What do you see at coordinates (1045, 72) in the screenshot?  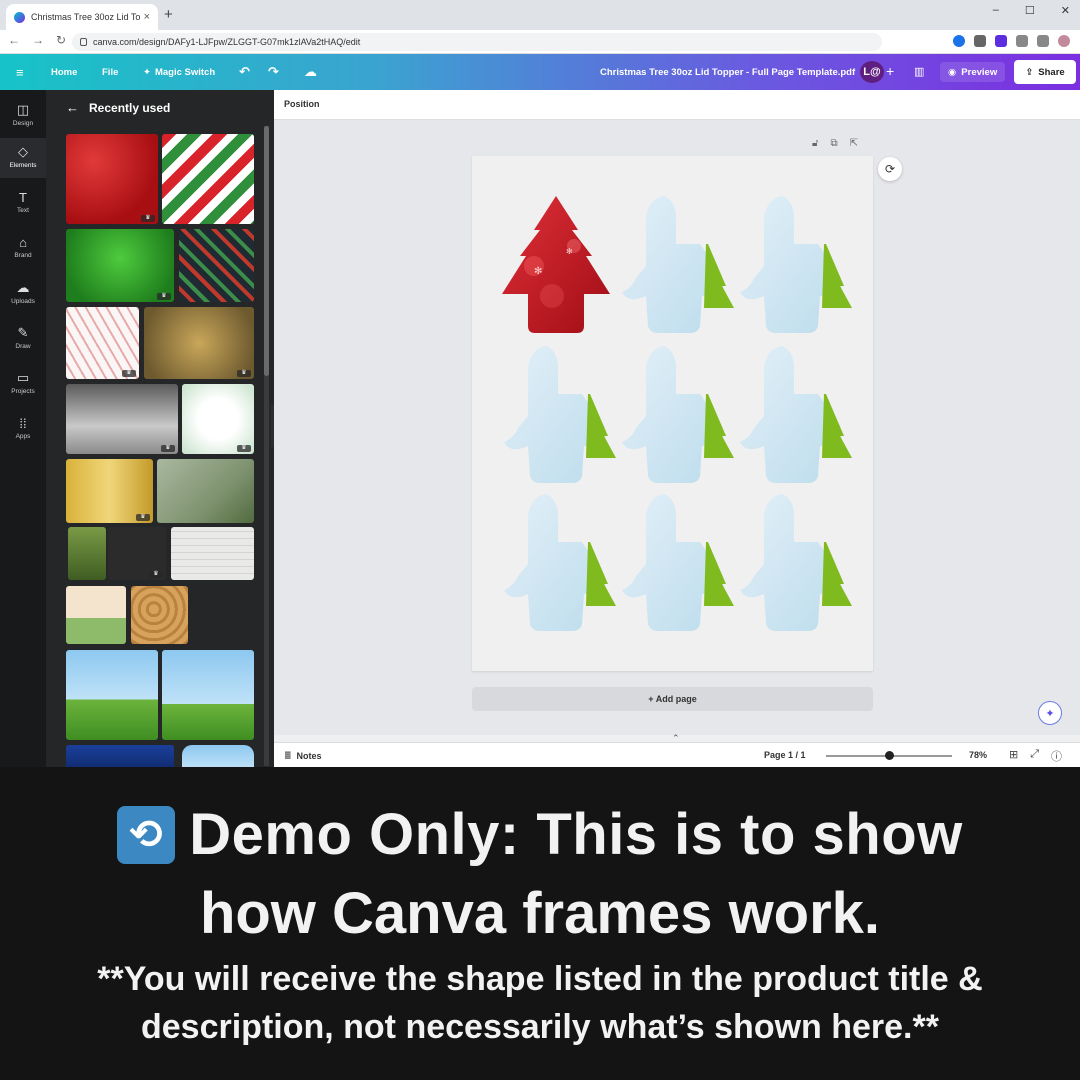 I see `share-button: ⇪ Share` at bounding box center [1045, 72].